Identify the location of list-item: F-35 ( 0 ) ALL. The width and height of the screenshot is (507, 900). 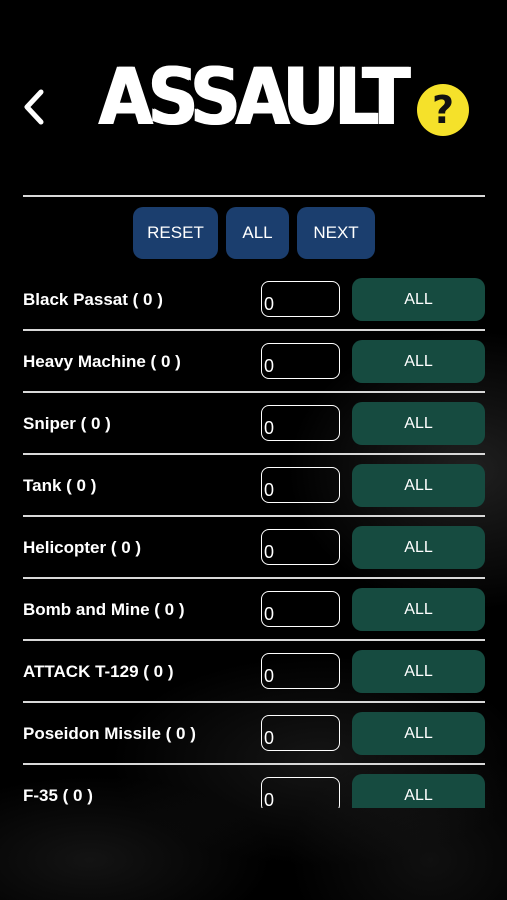
(253, 786).